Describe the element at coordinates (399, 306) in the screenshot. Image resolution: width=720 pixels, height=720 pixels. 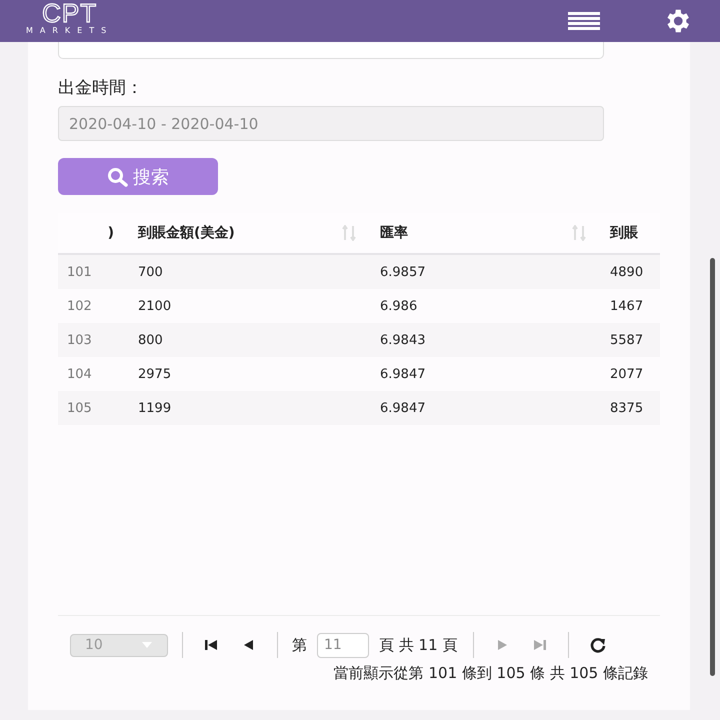
I see `table-cell: 6.986` at that location.